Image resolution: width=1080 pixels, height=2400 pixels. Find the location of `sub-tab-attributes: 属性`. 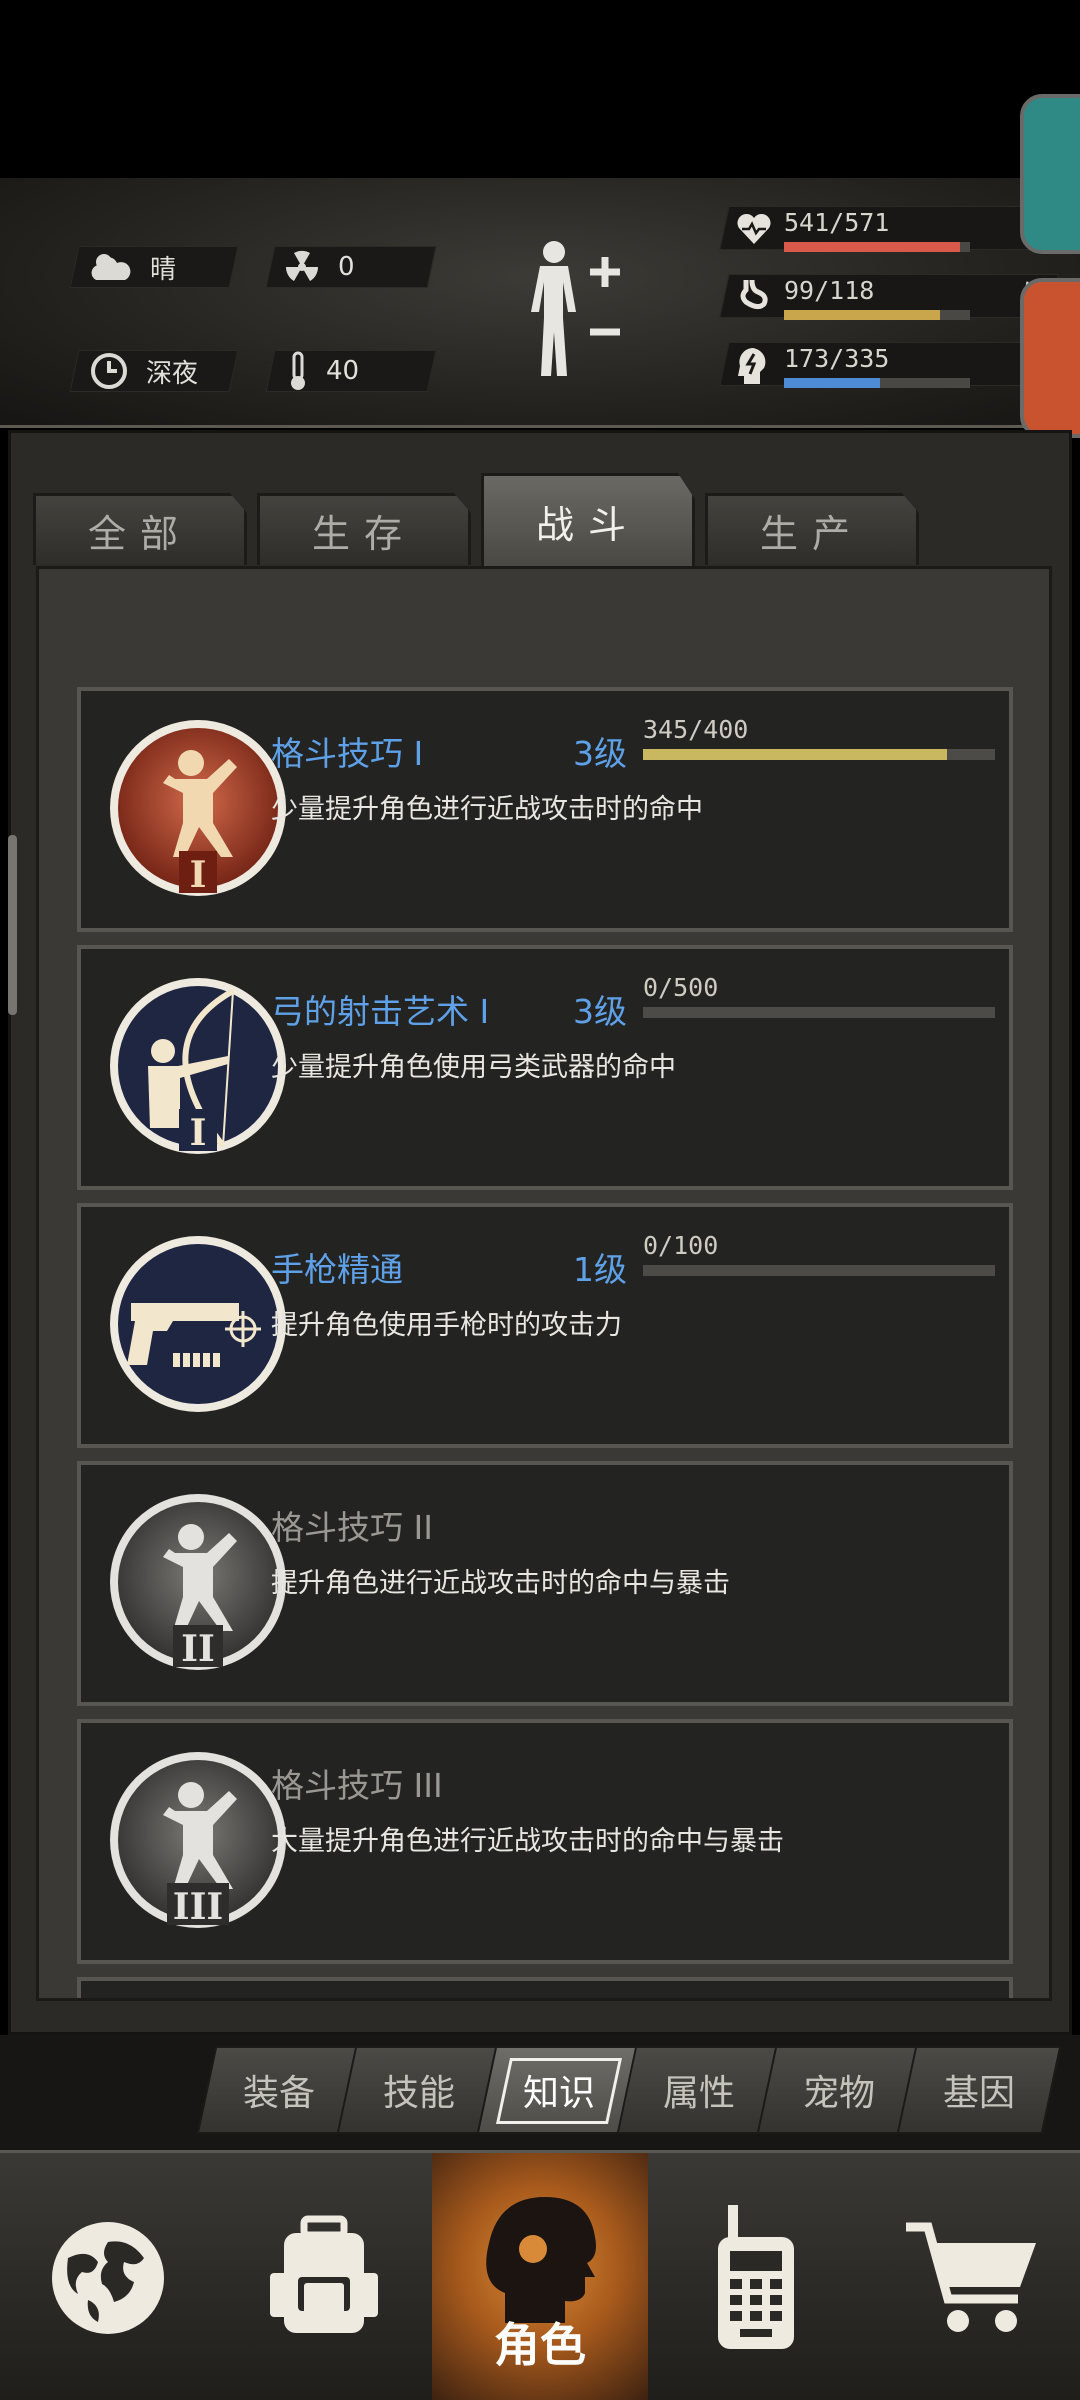

sub-tab-attributes: 属性 is located at coordinates (699, 2090).